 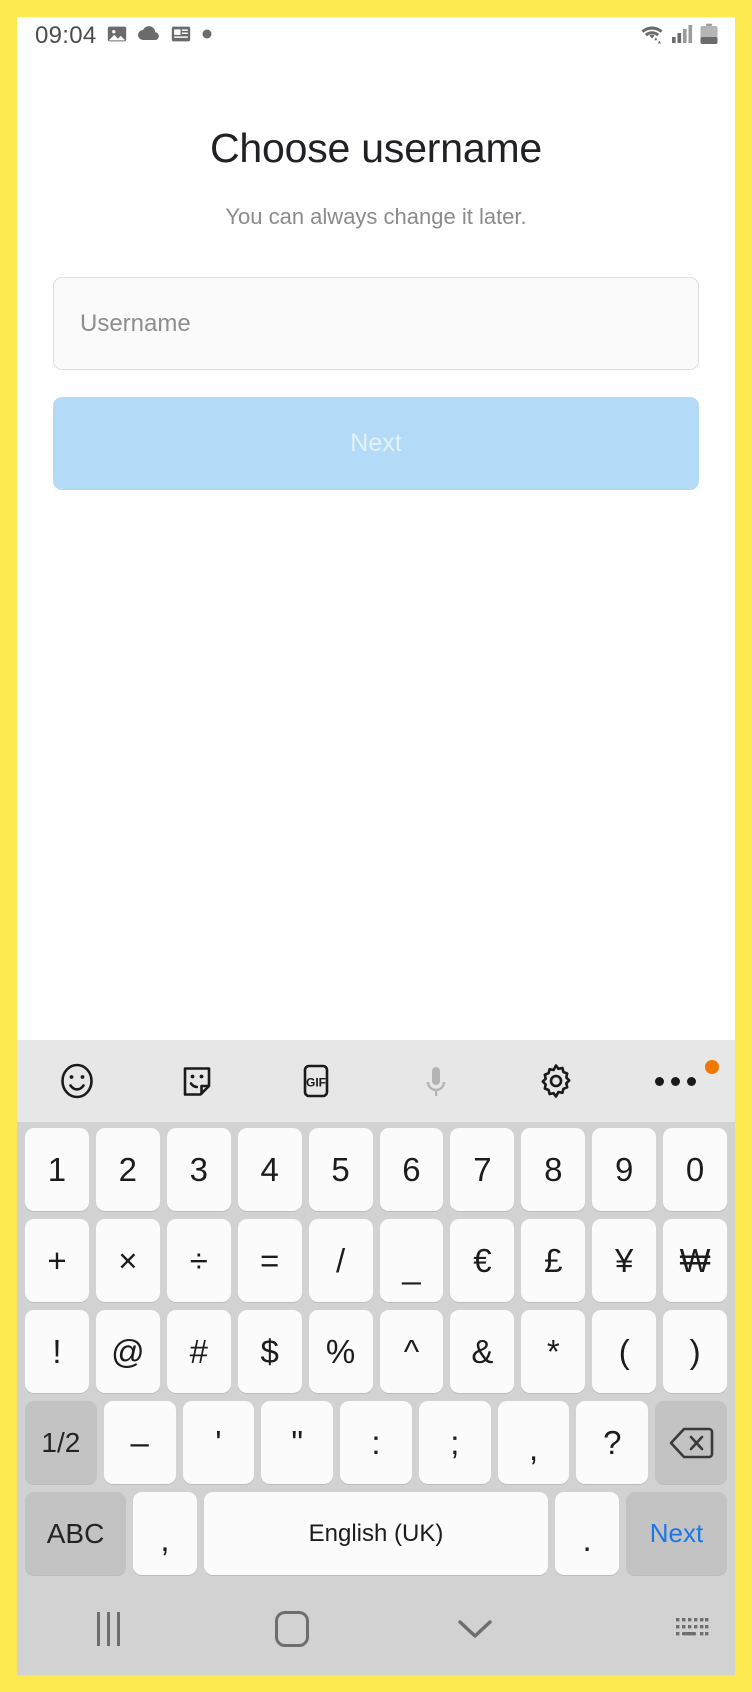 What do you see at coordinates (57, 1169) in the screenshot?
I see `key-1: 1` at bounding box center [57, 1169].